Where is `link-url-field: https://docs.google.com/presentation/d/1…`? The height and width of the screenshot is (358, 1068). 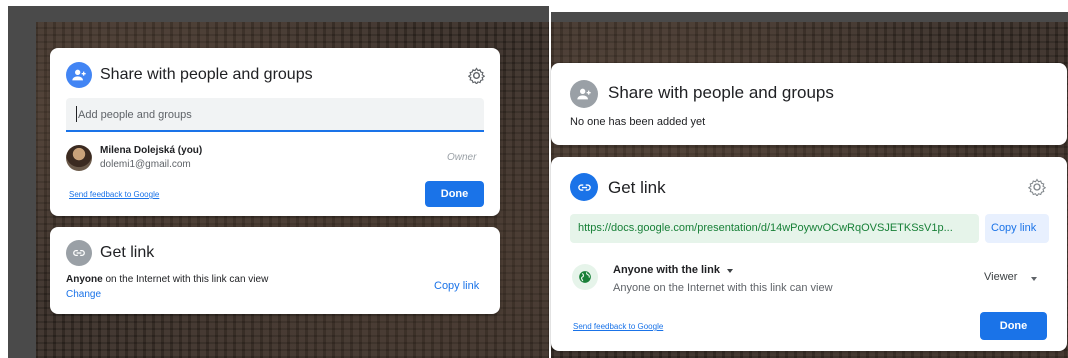
link-url-field: https://docs.google.com/presentation/d/1… is located at coordinates (774, 228).